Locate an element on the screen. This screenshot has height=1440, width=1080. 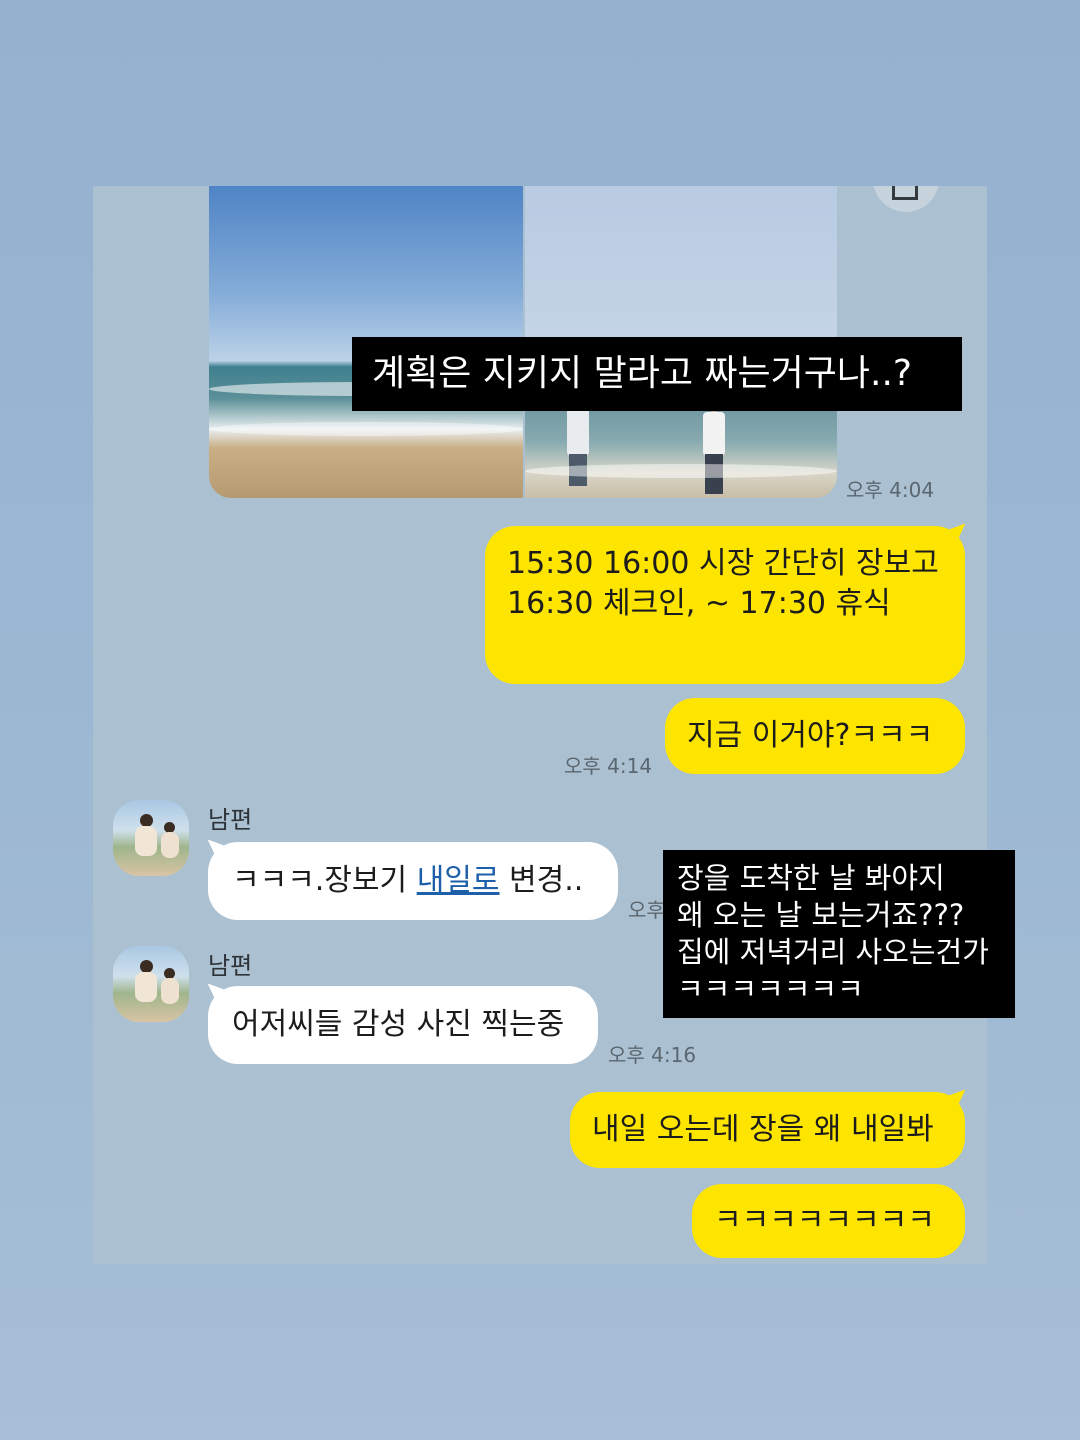
my-message-reply-2: ㅋㅋㅋㅋㅋㅋㅋㅋ is located at coordinates (828, 1221).